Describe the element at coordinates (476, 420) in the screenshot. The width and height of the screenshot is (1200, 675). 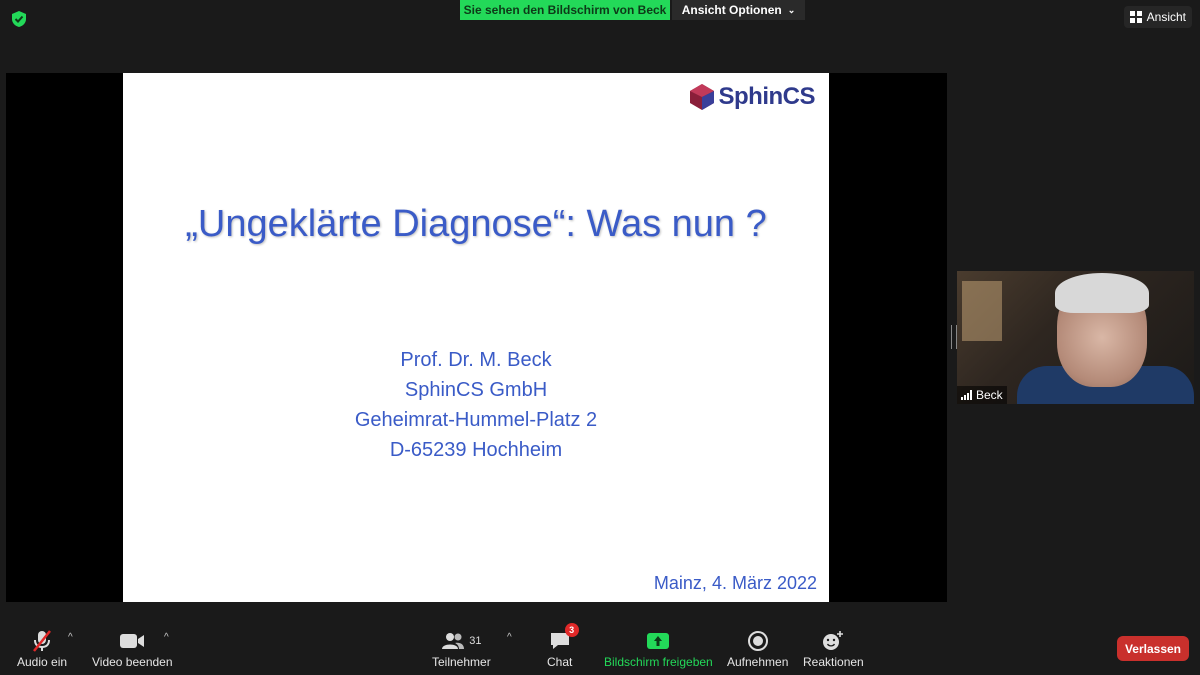
I see `author-line: Geheimrat-Hummel-Platz 2` at that location.